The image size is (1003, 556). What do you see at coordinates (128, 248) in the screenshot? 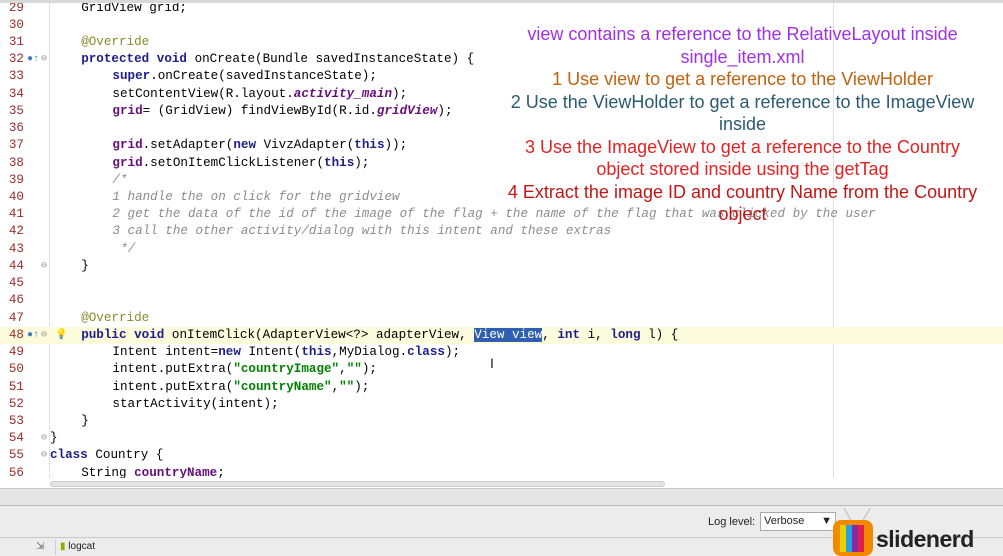
I see `code-token: */` at bounding box center [128, 248].